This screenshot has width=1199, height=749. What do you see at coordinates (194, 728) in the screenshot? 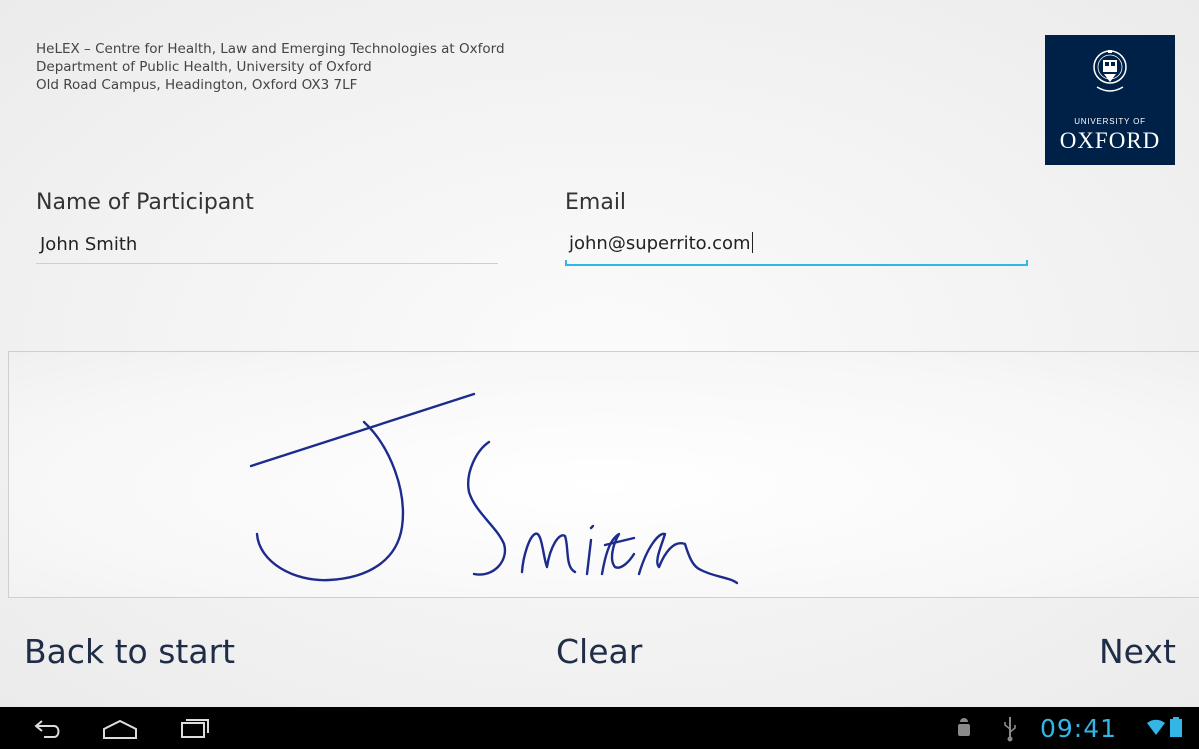
I see `recent-apps-icon` at bounding box center [194, 728].